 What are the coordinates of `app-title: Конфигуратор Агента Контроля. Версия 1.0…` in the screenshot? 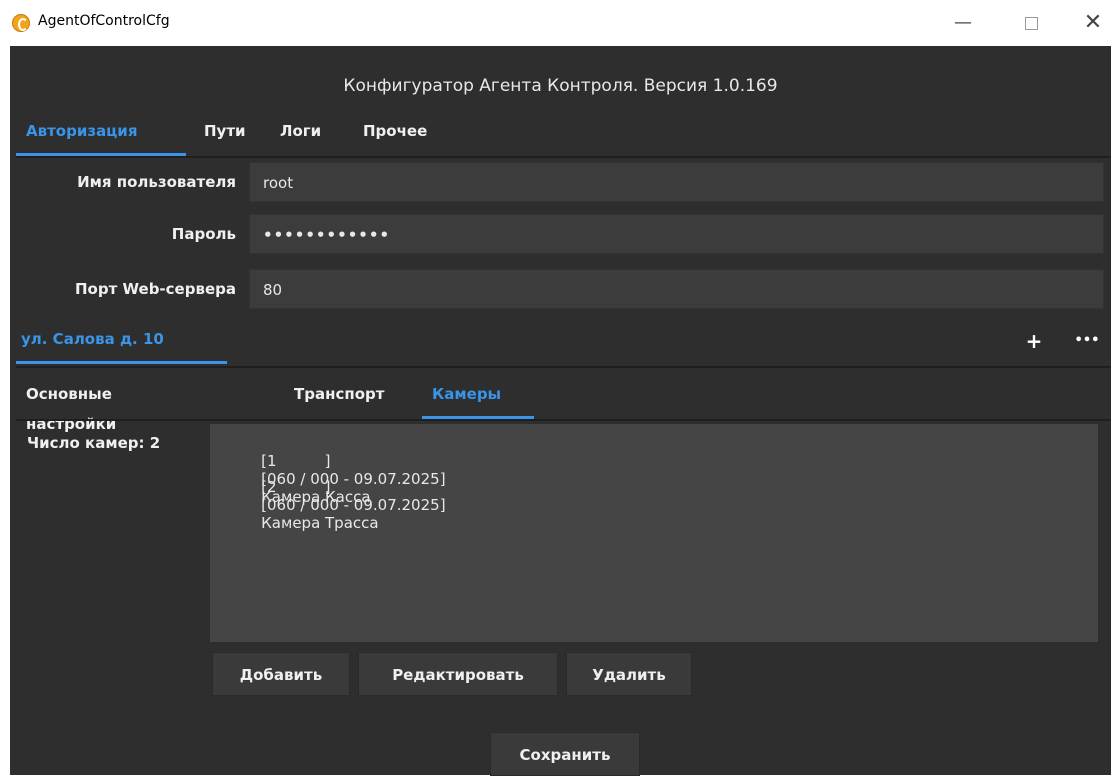 It's located at (560, 86).